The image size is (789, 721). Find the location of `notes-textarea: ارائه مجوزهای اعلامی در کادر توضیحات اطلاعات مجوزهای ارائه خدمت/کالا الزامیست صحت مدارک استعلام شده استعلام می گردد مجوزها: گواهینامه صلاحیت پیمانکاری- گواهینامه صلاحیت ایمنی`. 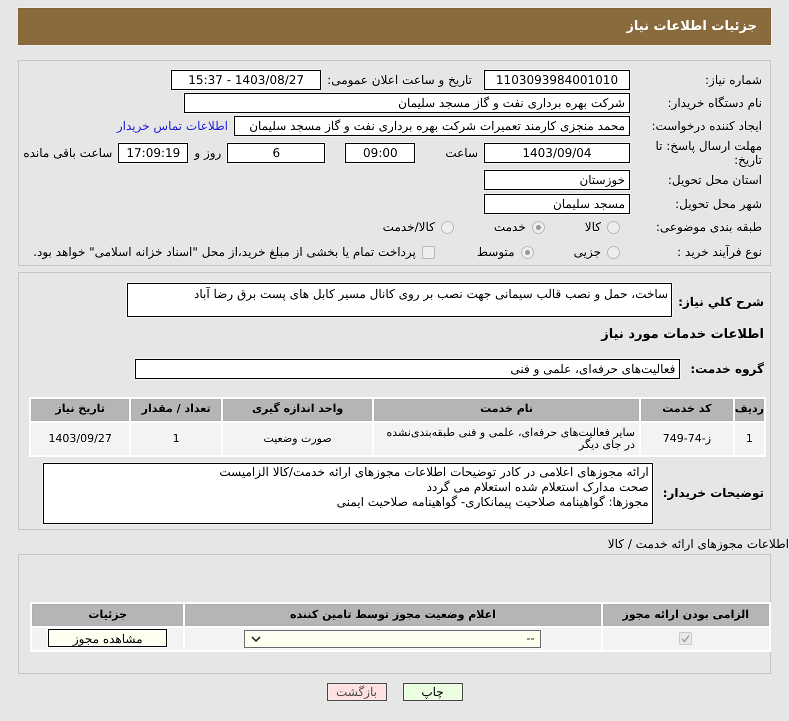

notes-textarea: ارائه مجوزهای اعلامی در کادر توضیحات اطلاعات مجوزهای ارائه خدمت/کالا الزامیست صحت مدارک استعلام شده استعلام می گردد مجوزها: گواهینامه صلاحیت پیمانکاری- گواهینامه صلاحیت ایمنی is located at coordinates (347, 493).